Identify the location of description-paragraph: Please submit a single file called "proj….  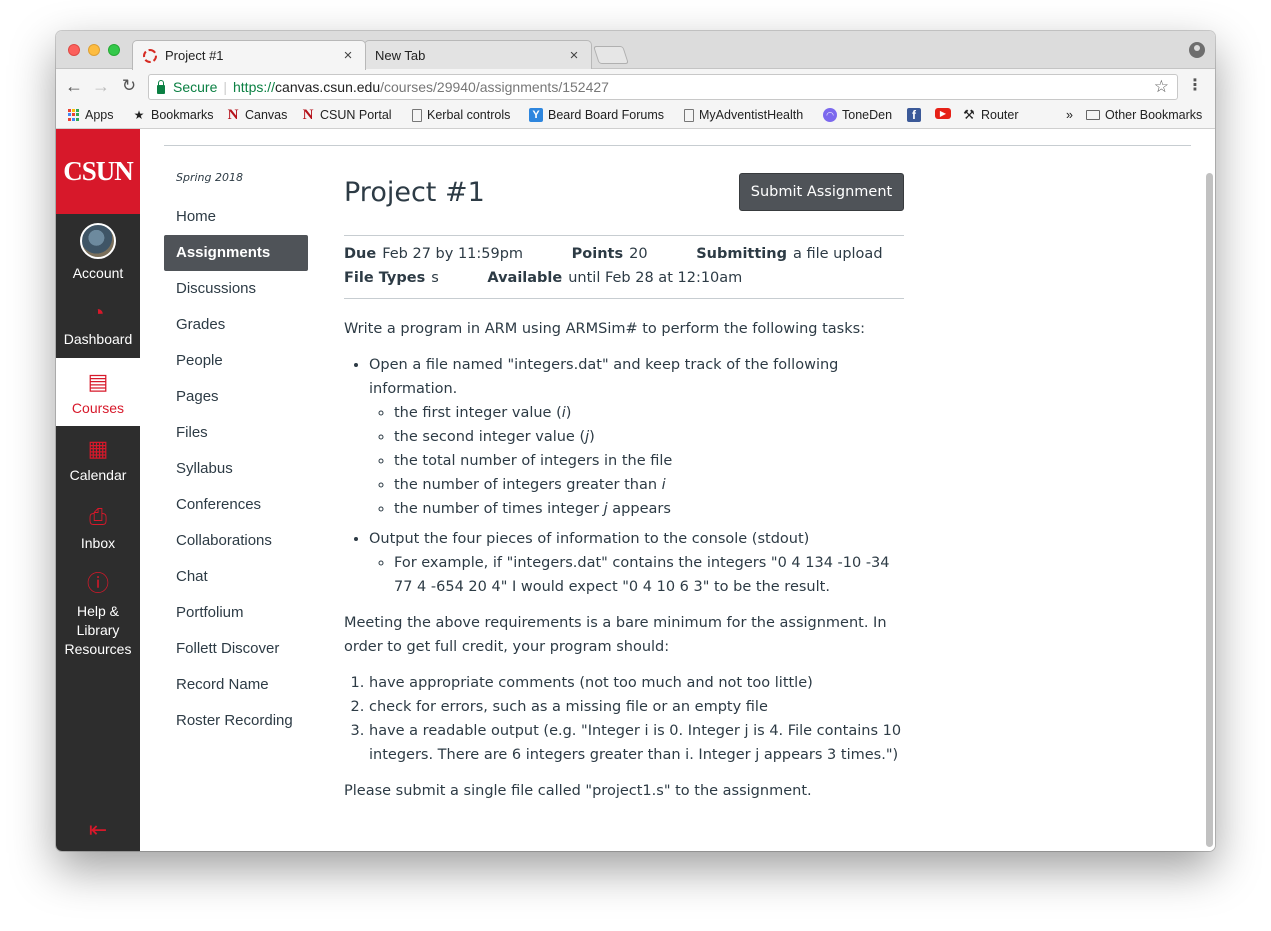
(578, 791).